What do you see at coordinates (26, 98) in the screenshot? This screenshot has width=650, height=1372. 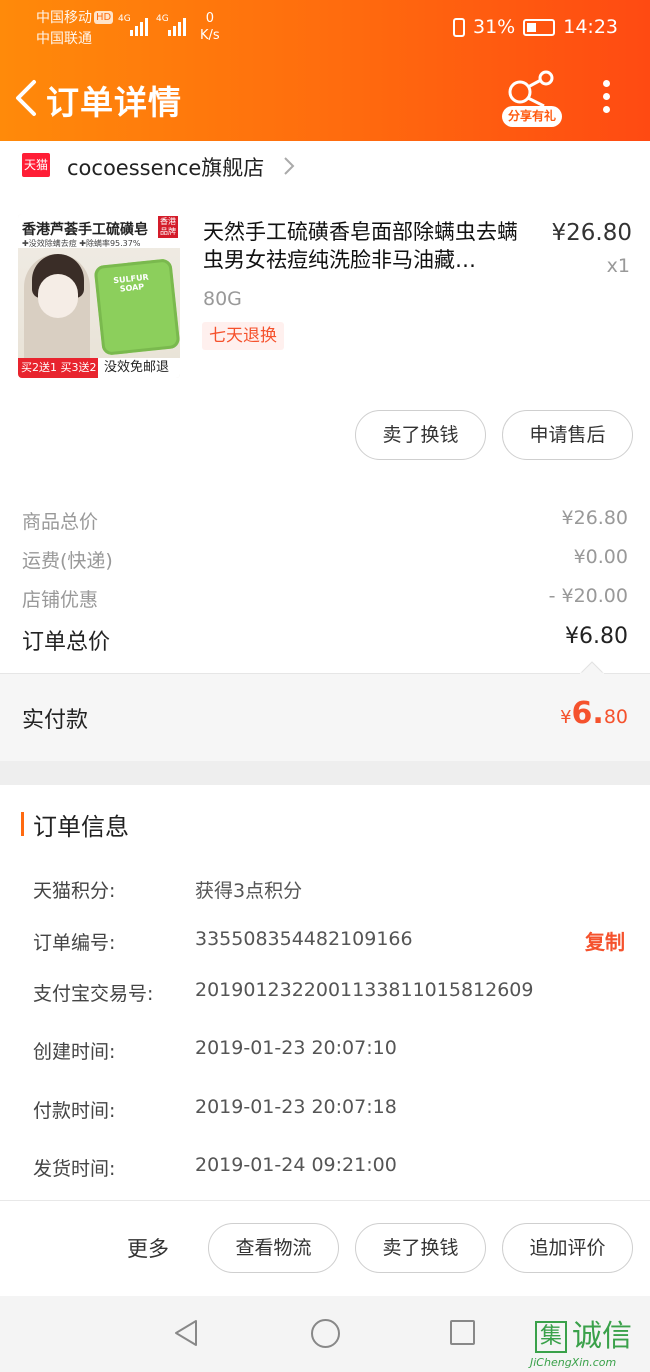 I see `back-arrow-icon` at bounding box center [26, 98].